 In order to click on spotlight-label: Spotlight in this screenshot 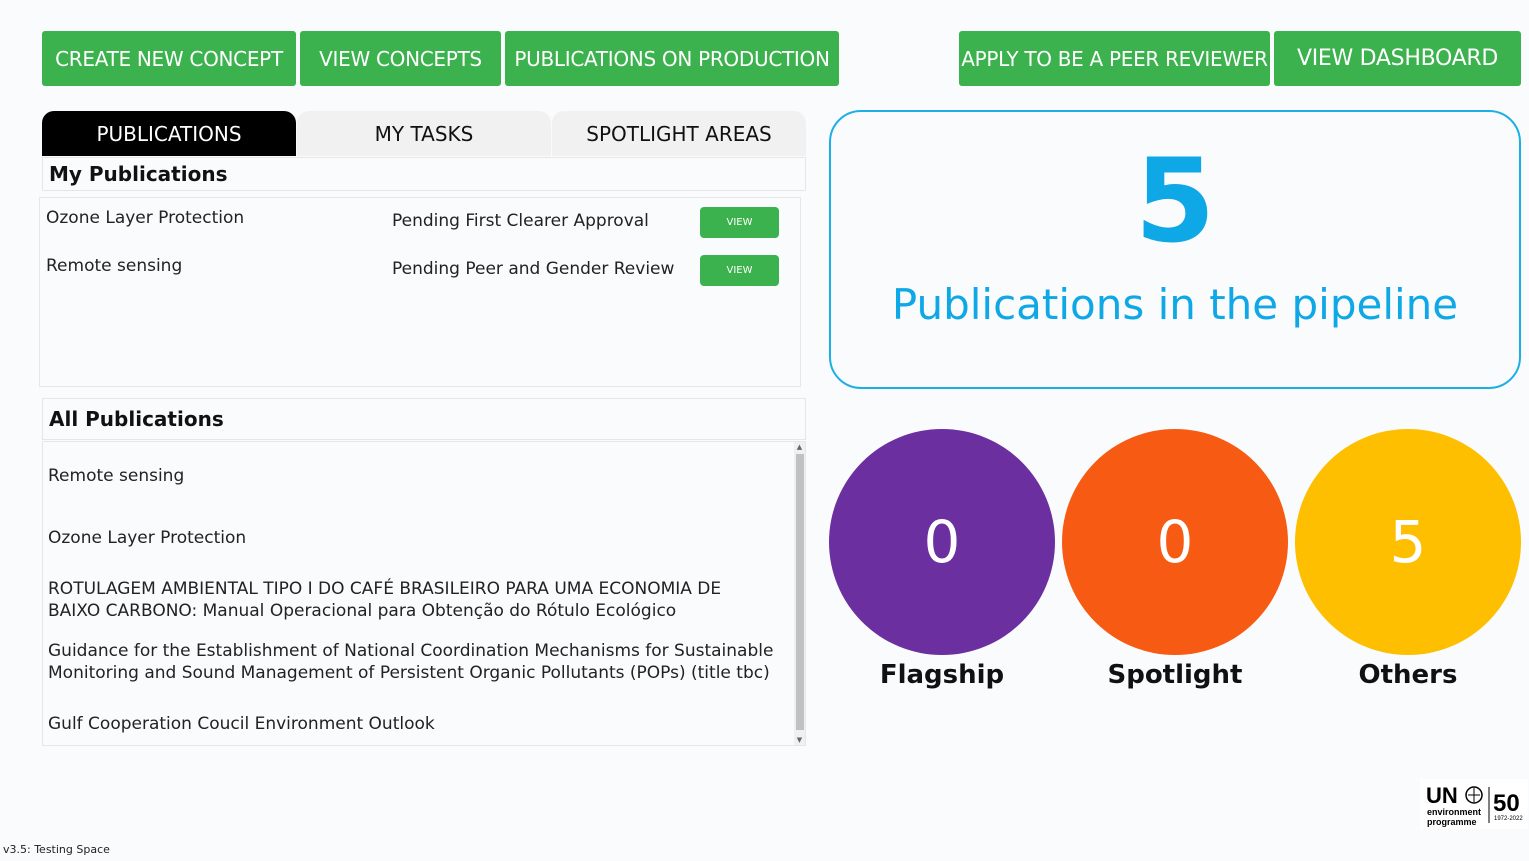, I will do `click(1175, 675)`.